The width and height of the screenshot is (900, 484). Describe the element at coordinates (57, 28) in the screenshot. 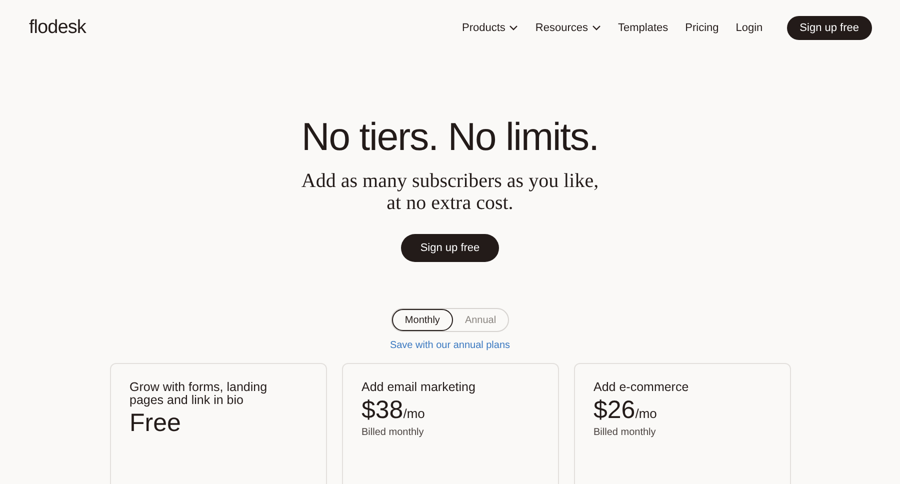

I see `logo: flodesk` at that location.